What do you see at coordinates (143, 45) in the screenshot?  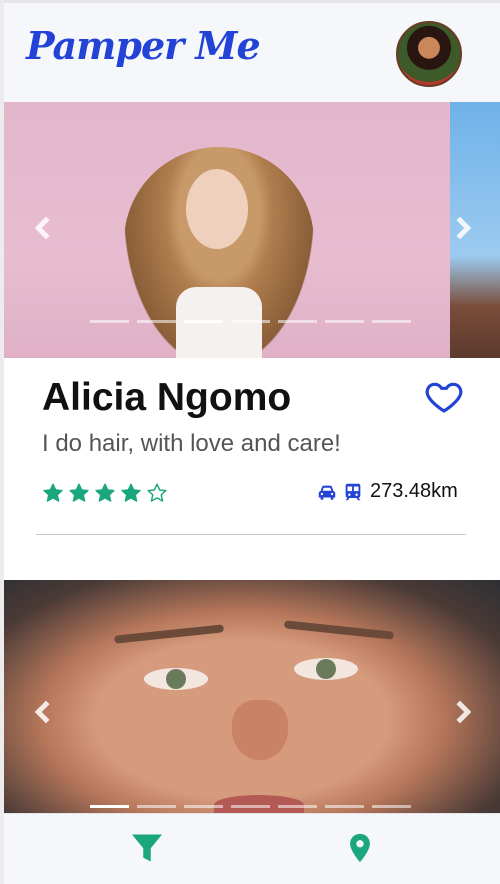 I see `app-logo: Pamper Me` at bounding box center [143, 45].